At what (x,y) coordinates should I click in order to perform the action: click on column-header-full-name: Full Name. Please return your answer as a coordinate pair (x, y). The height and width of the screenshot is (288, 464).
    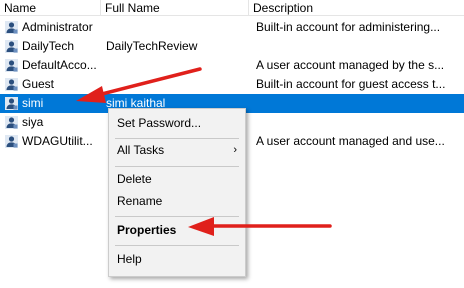
    Looking at the image, I should click on (175, 8).